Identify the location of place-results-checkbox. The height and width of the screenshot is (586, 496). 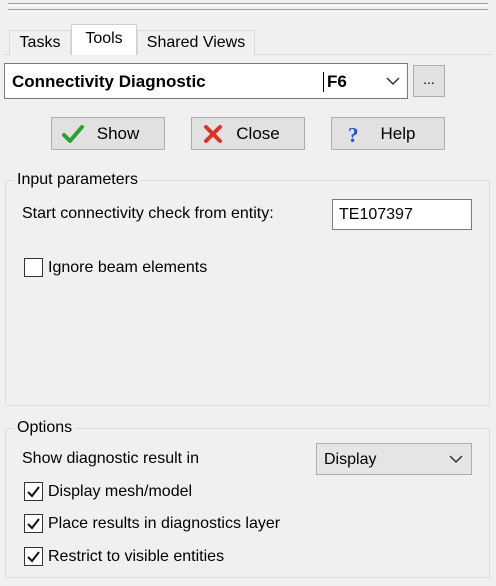
(33, 523).